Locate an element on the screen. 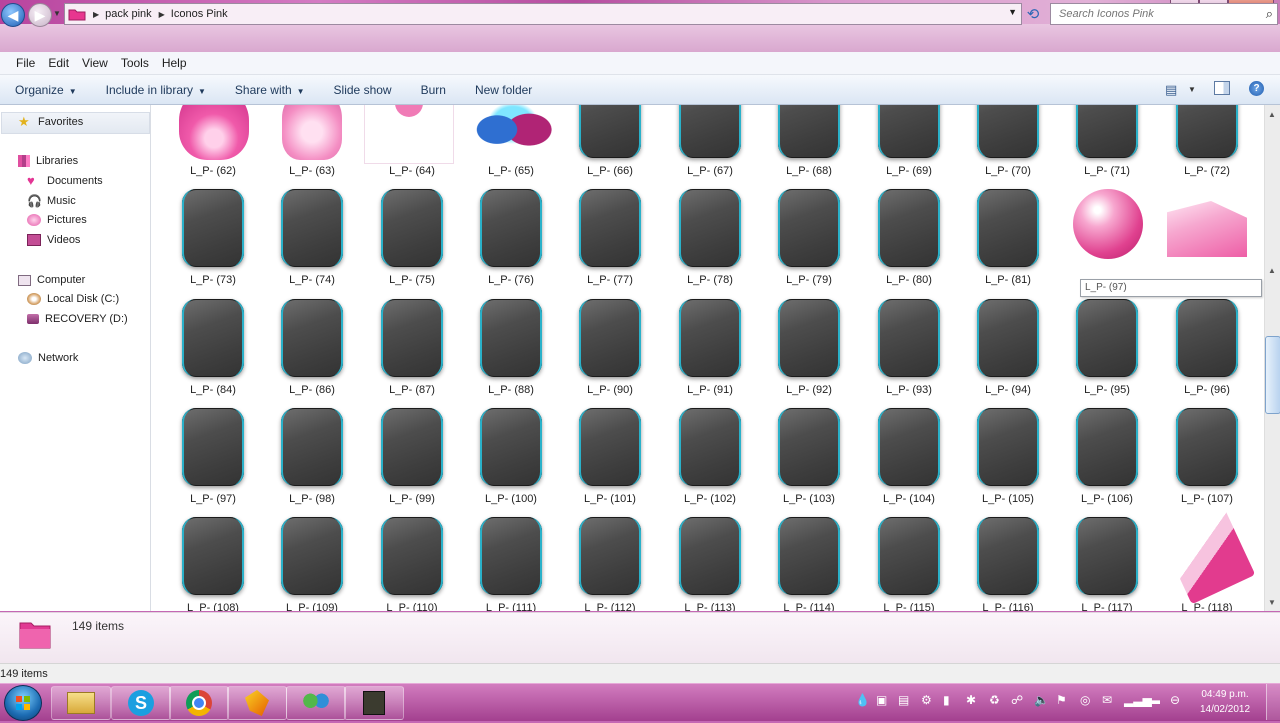  file-item: L_P- (84) is located at coordinates (213, 350).